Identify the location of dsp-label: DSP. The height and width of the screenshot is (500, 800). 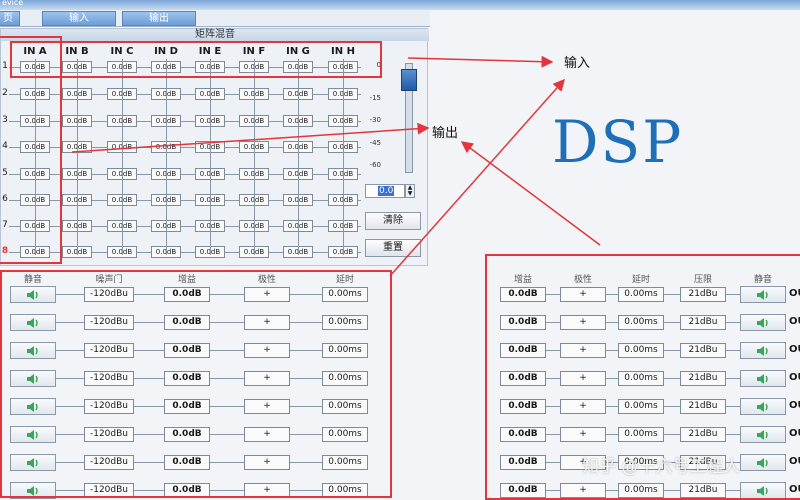
(618, 142).